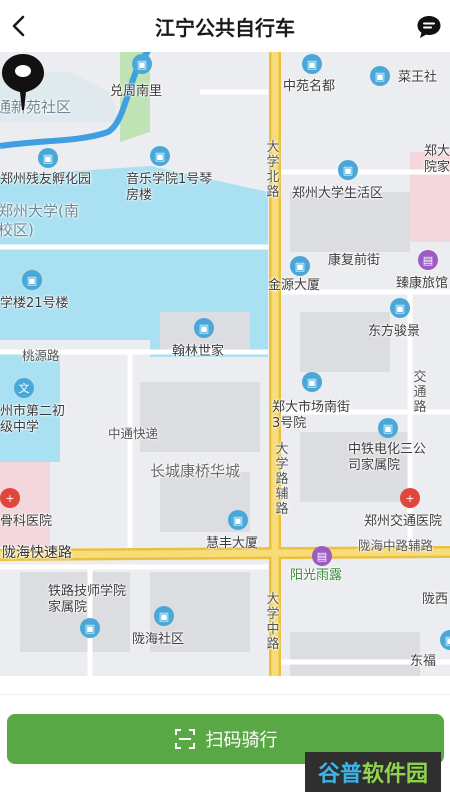 The width and height of the screenshot is (450, 800). Describe the element at coordinates (316, 575) in the screenshot. I see `map-label: 阳光雨露` at that location.